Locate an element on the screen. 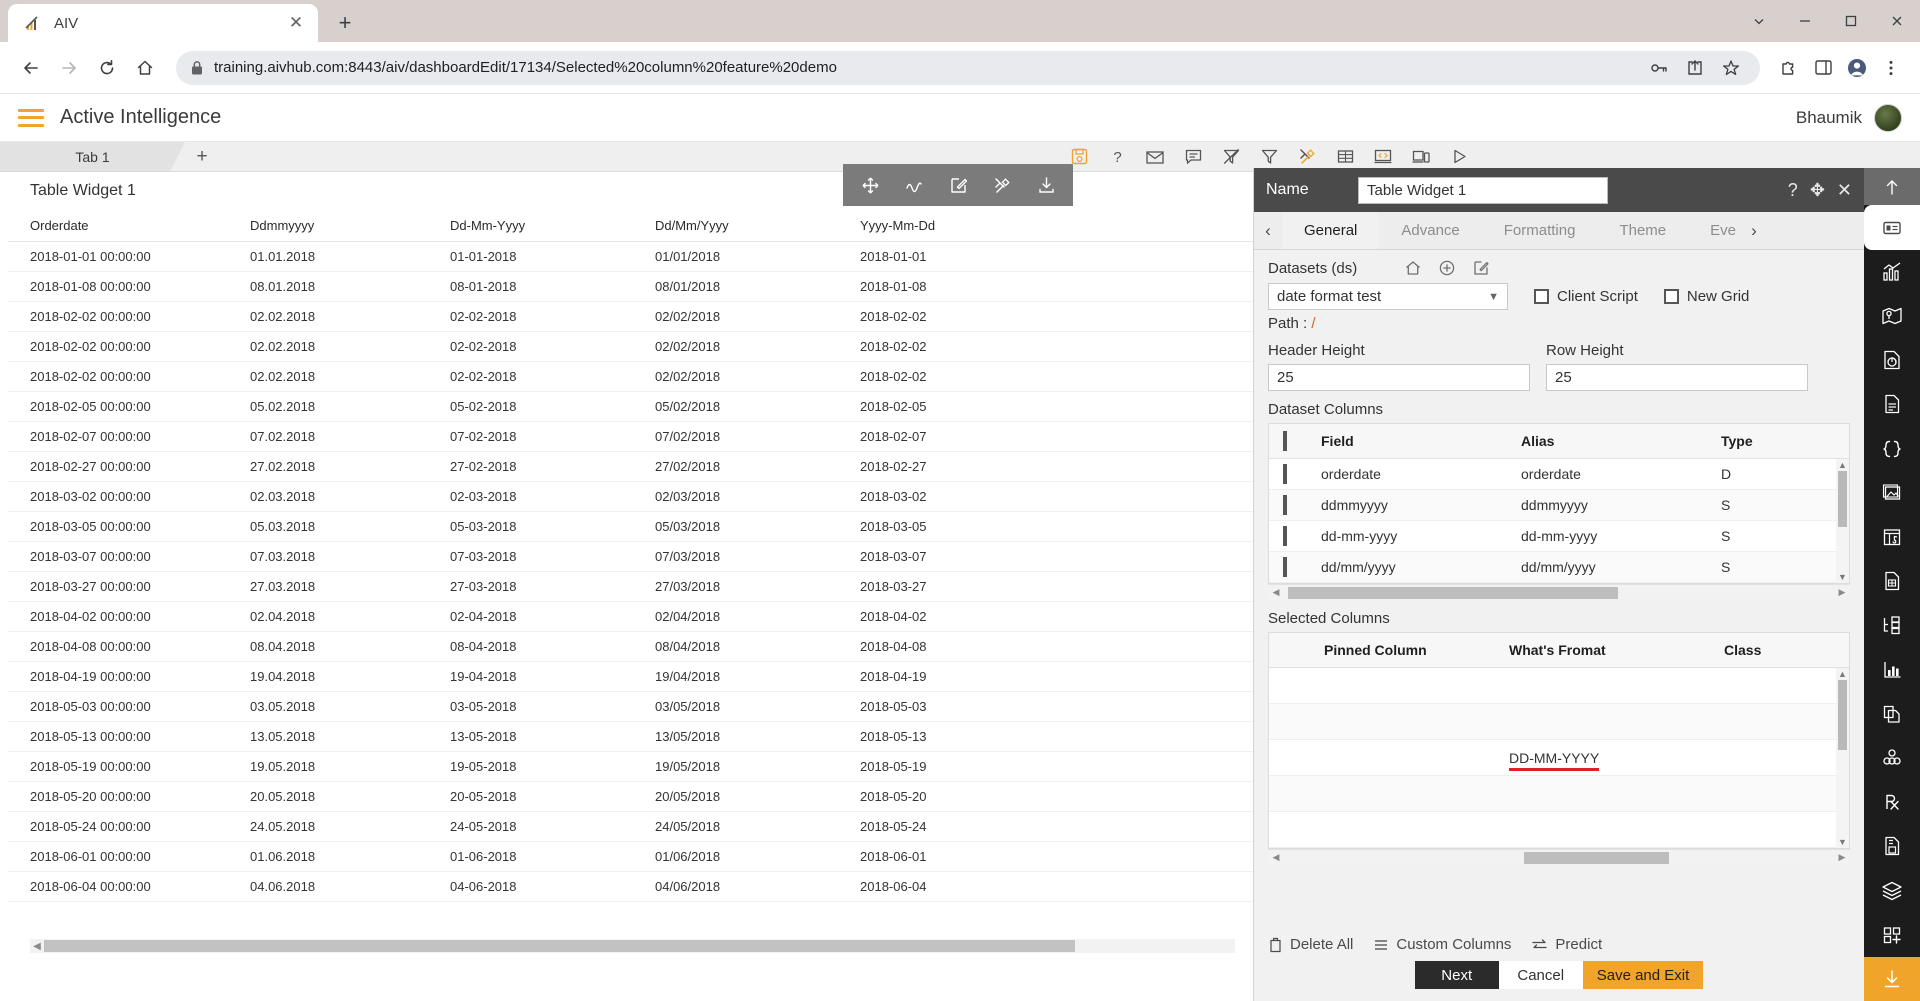 The width and height of the screenshot is (1920, 1001). dataset-columns-hscrollbar: ◀ ▶ is located at coordinates (1559, 592).